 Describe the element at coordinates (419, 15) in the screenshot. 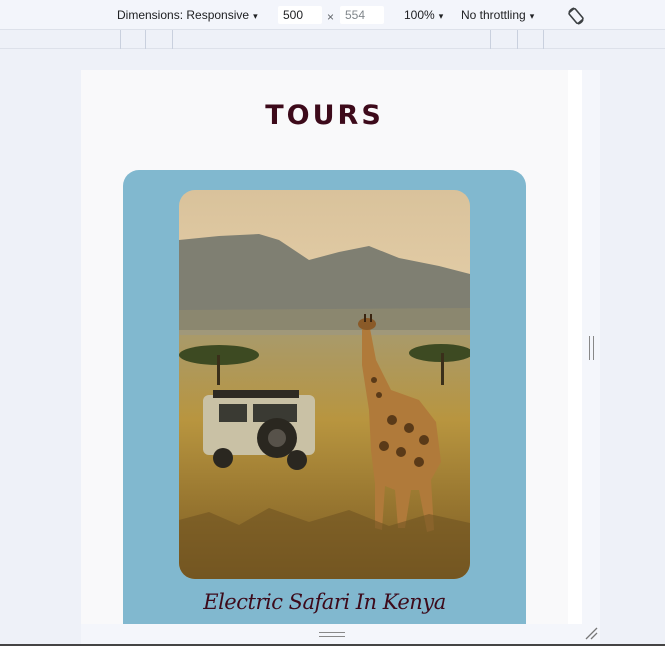

I see `zoom-label: 100%` at that location.